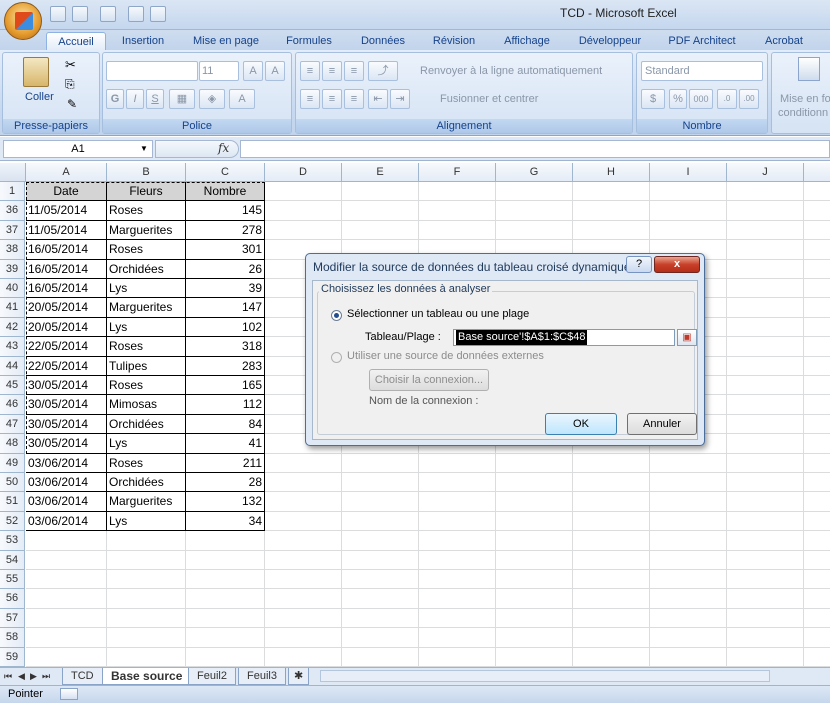 The width and height of the screenshot is (830, 703). I want to click on cut-icon: ✂, so click(70, 65).